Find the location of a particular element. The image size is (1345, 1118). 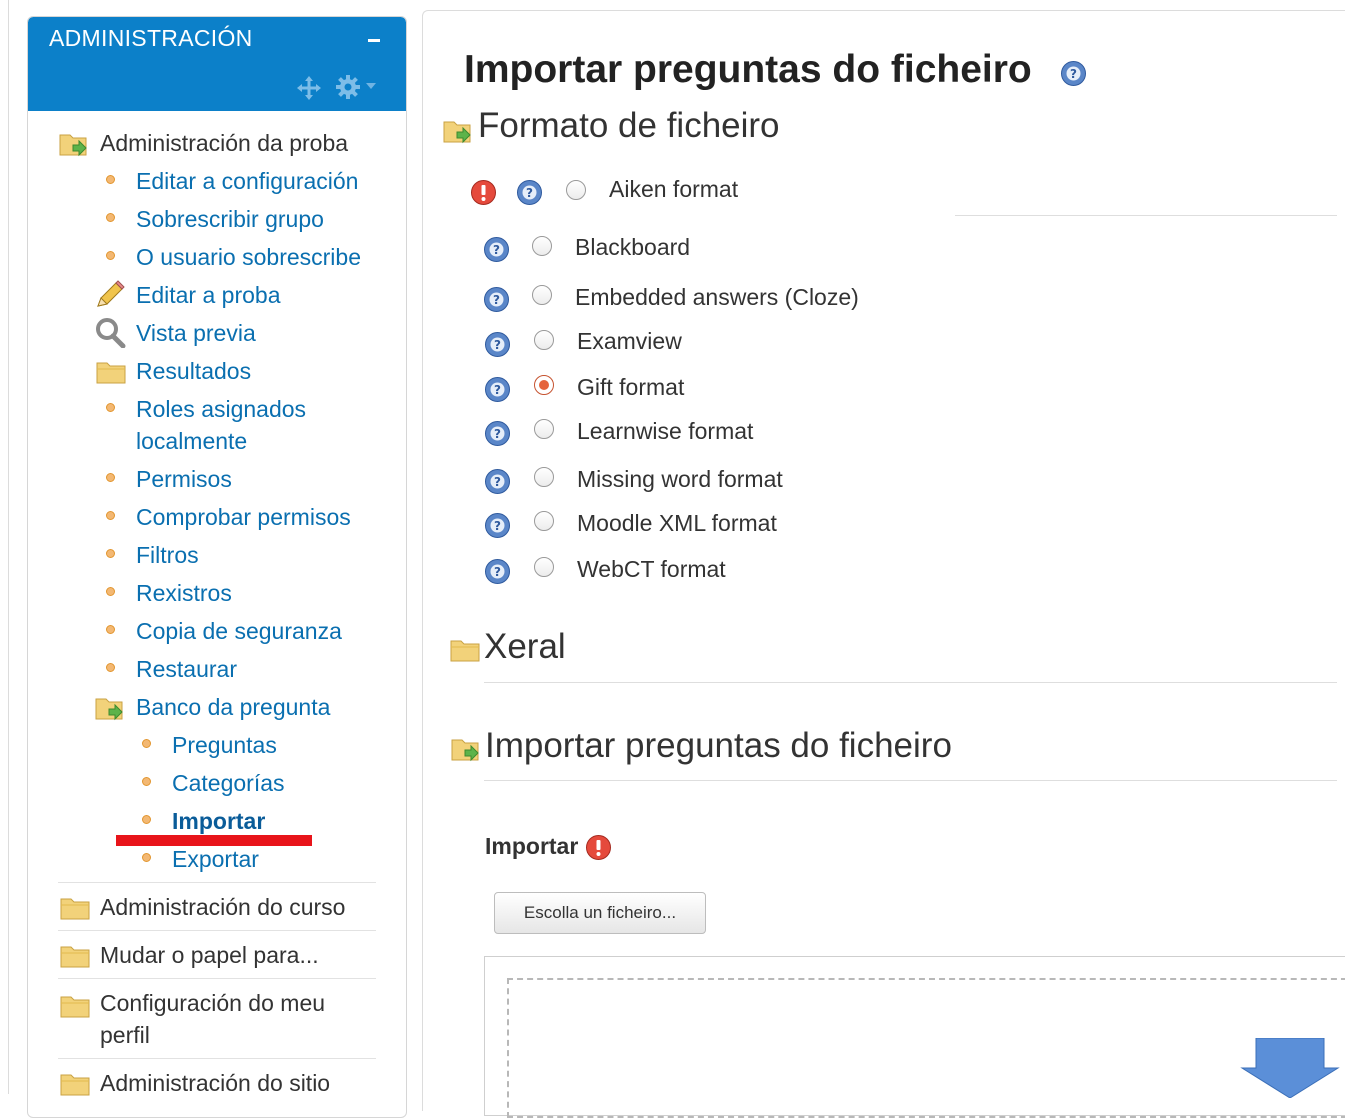

sidebar-item-export: Exportar is located at coordinates (215, 859).